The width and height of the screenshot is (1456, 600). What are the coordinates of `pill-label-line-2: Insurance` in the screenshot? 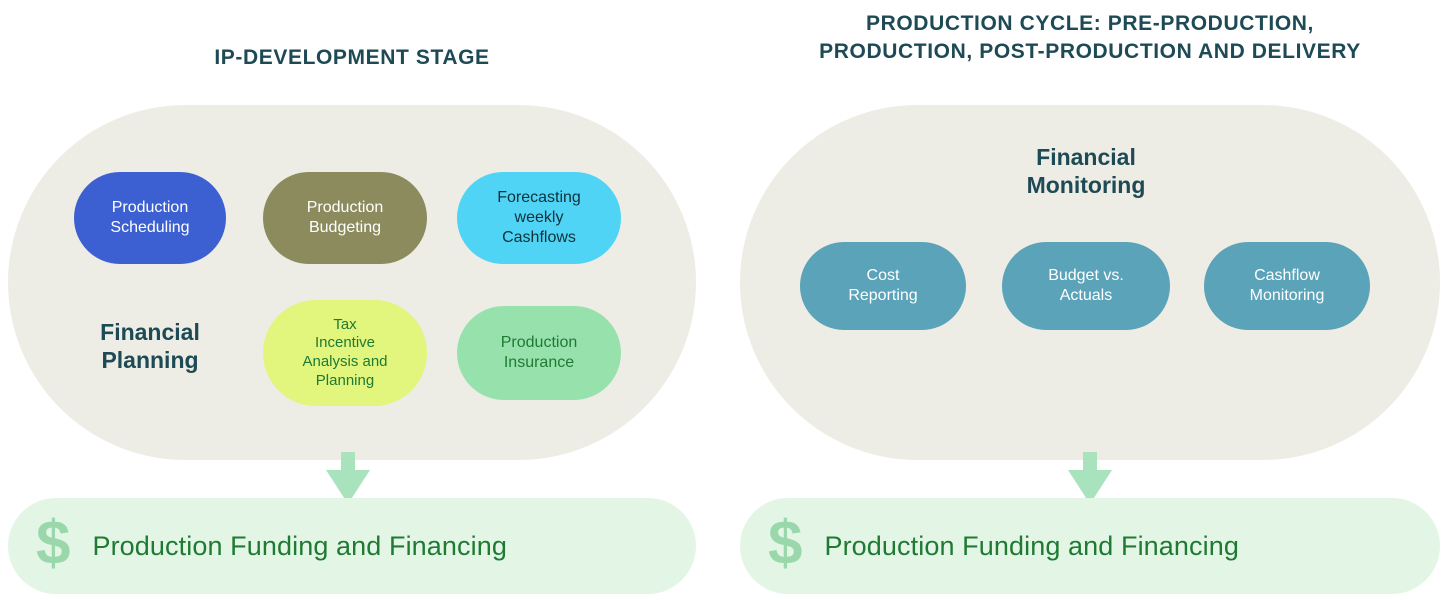 It's located at (539, 362).